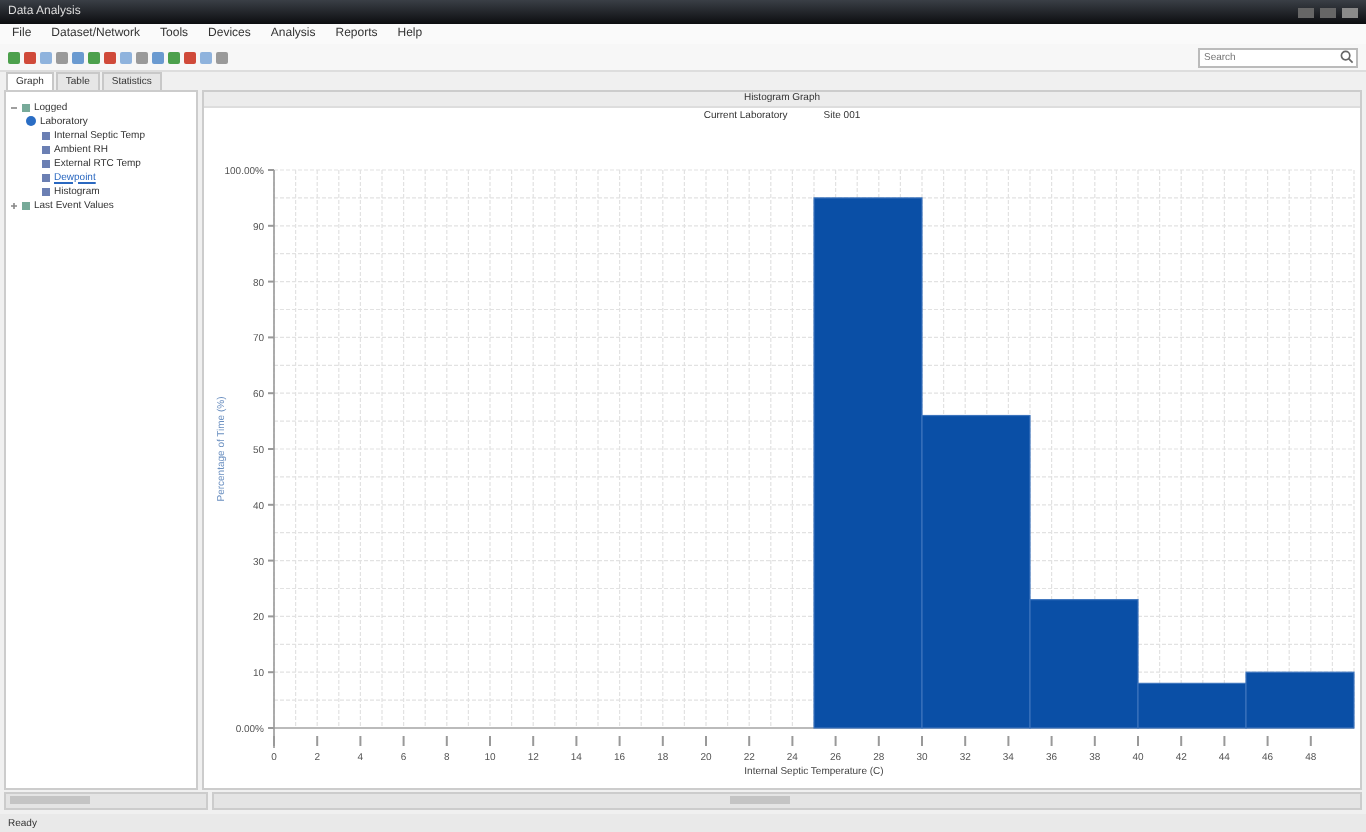 The width and height of the screenshot is (1366, 832). I want to click on minimize-button, so click(1306, 12).